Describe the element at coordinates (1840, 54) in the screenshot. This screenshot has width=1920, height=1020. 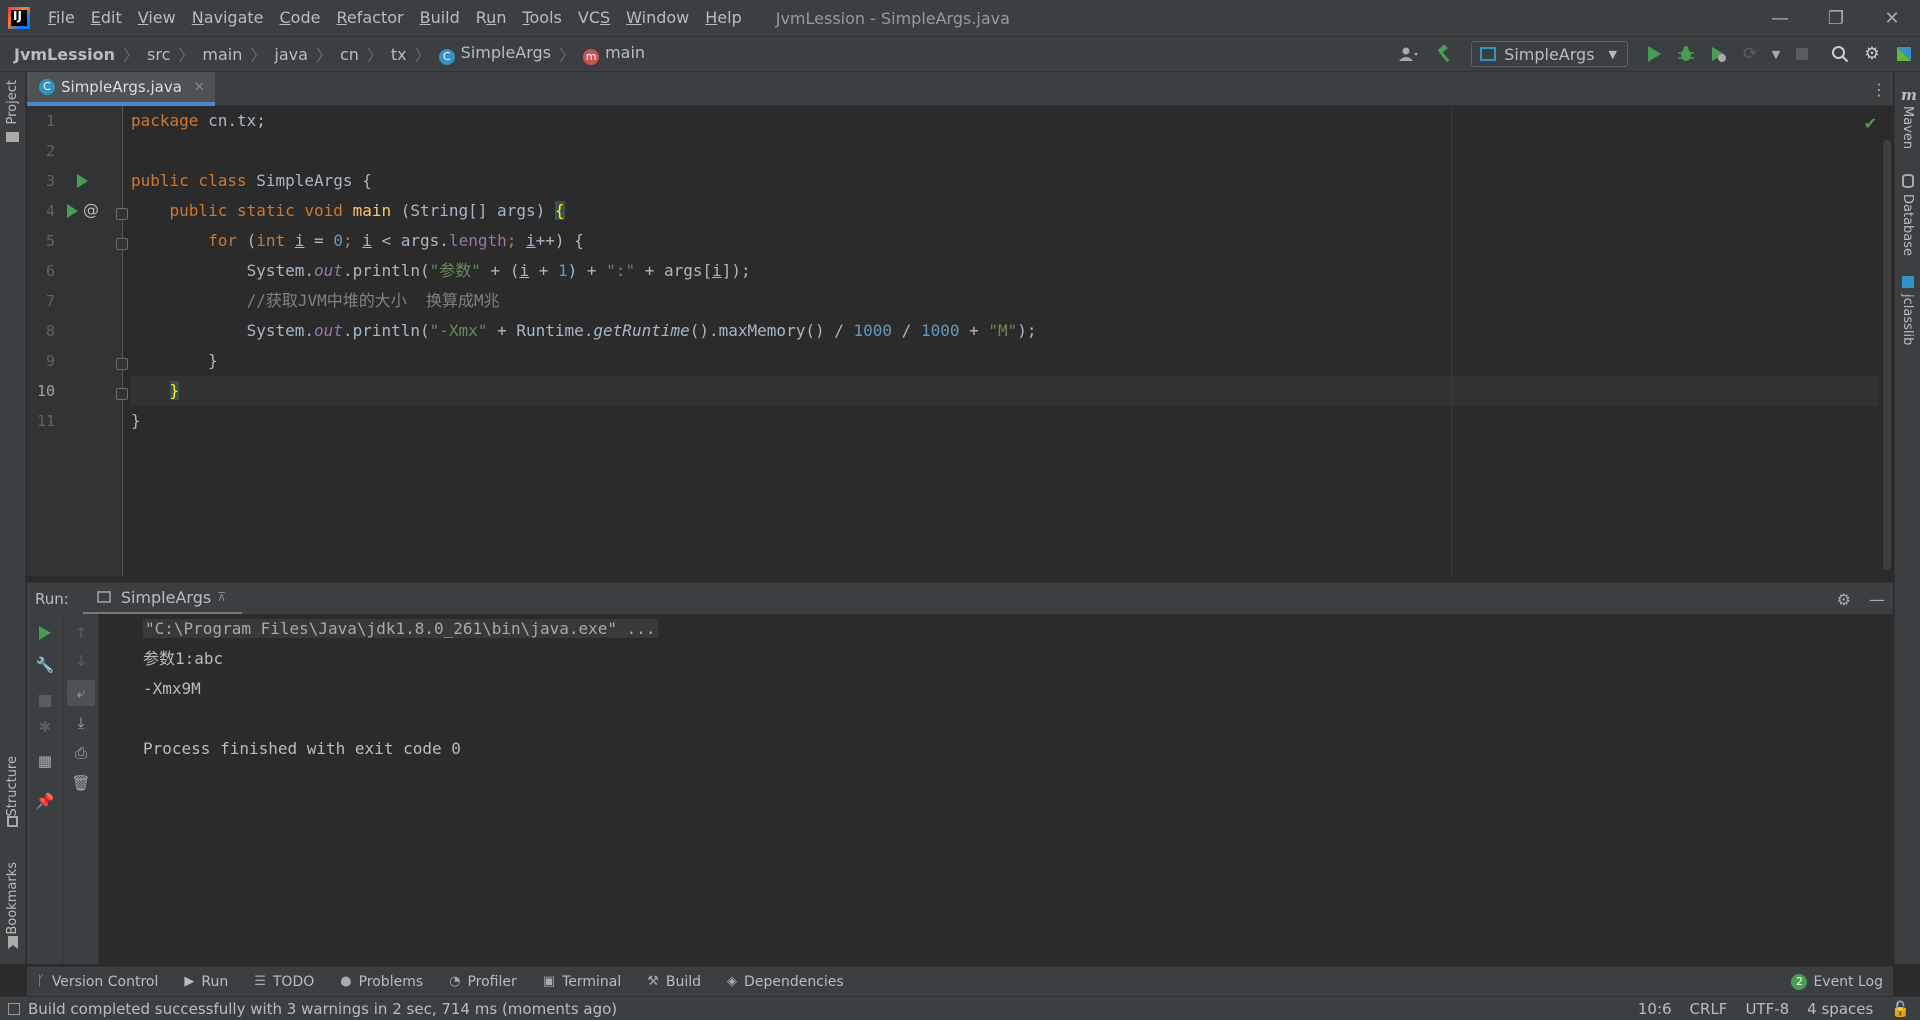
I see `search-everywhere-icon` at that location.